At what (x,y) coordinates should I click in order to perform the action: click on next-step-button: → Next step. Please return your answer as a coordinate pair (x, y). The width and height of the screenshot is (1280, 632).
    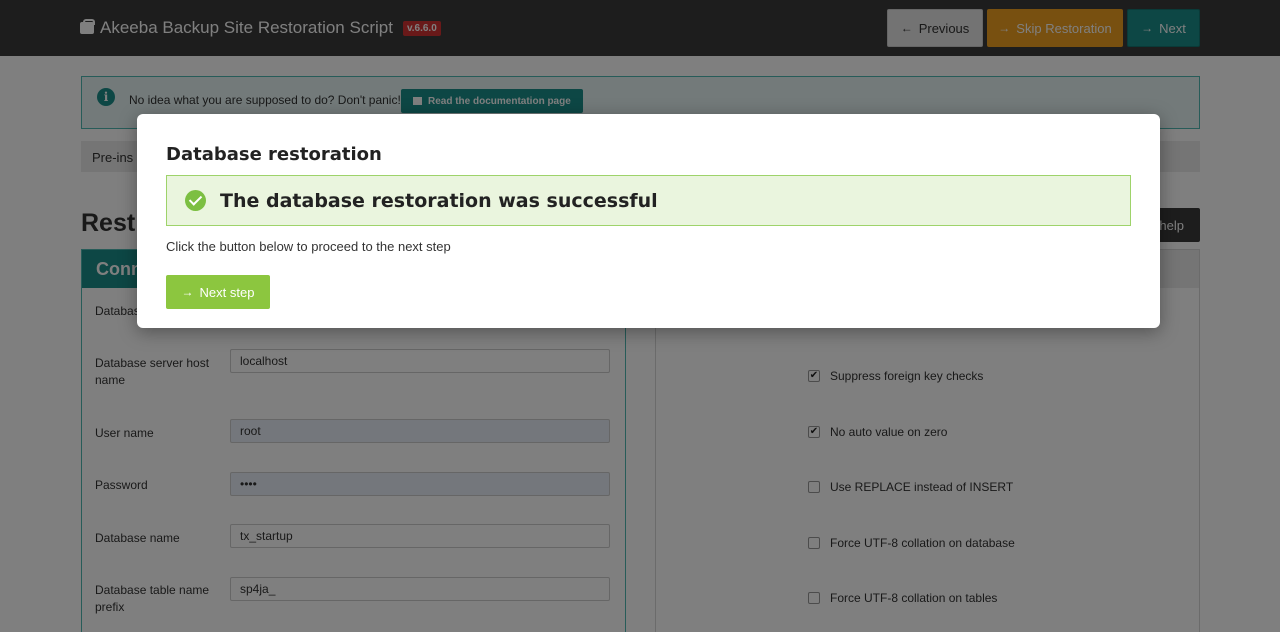
    Looking at the image, I should click on (218, 292).